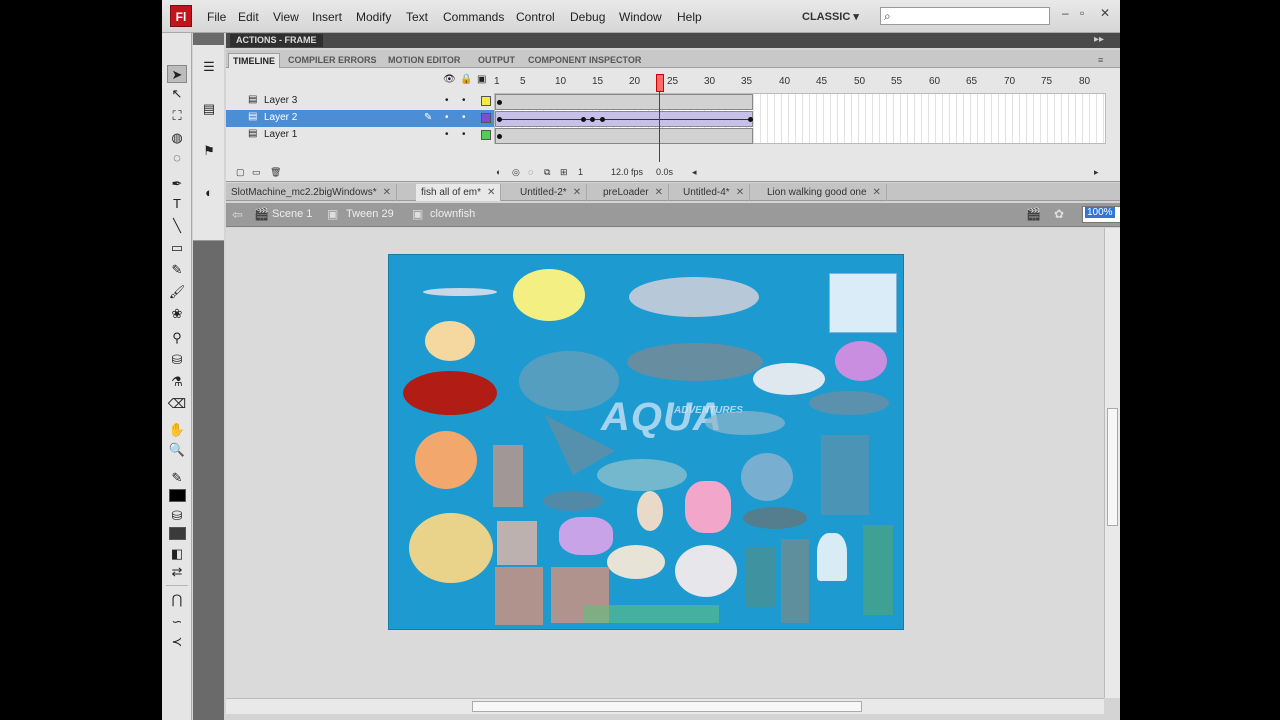  Describe the element at coordinates (417, 17) in the screenshot. I see `menu-text: Text` at that location.